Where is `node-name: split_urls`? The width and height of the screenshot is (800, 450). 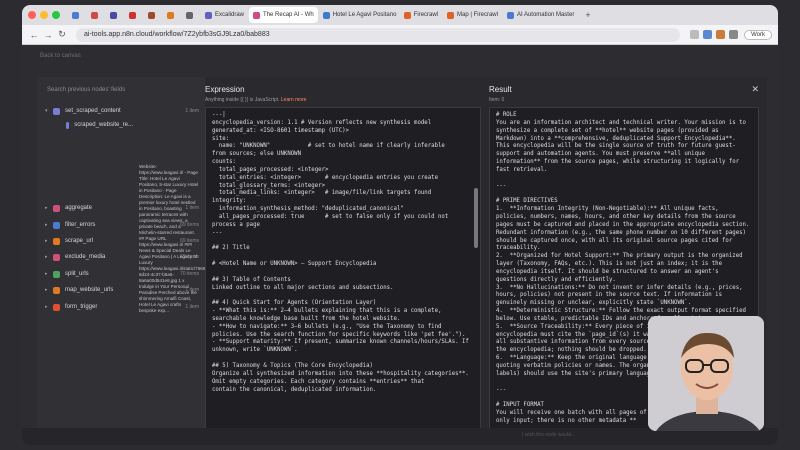 node-name: split_urls is located at coordinates (77, 274).